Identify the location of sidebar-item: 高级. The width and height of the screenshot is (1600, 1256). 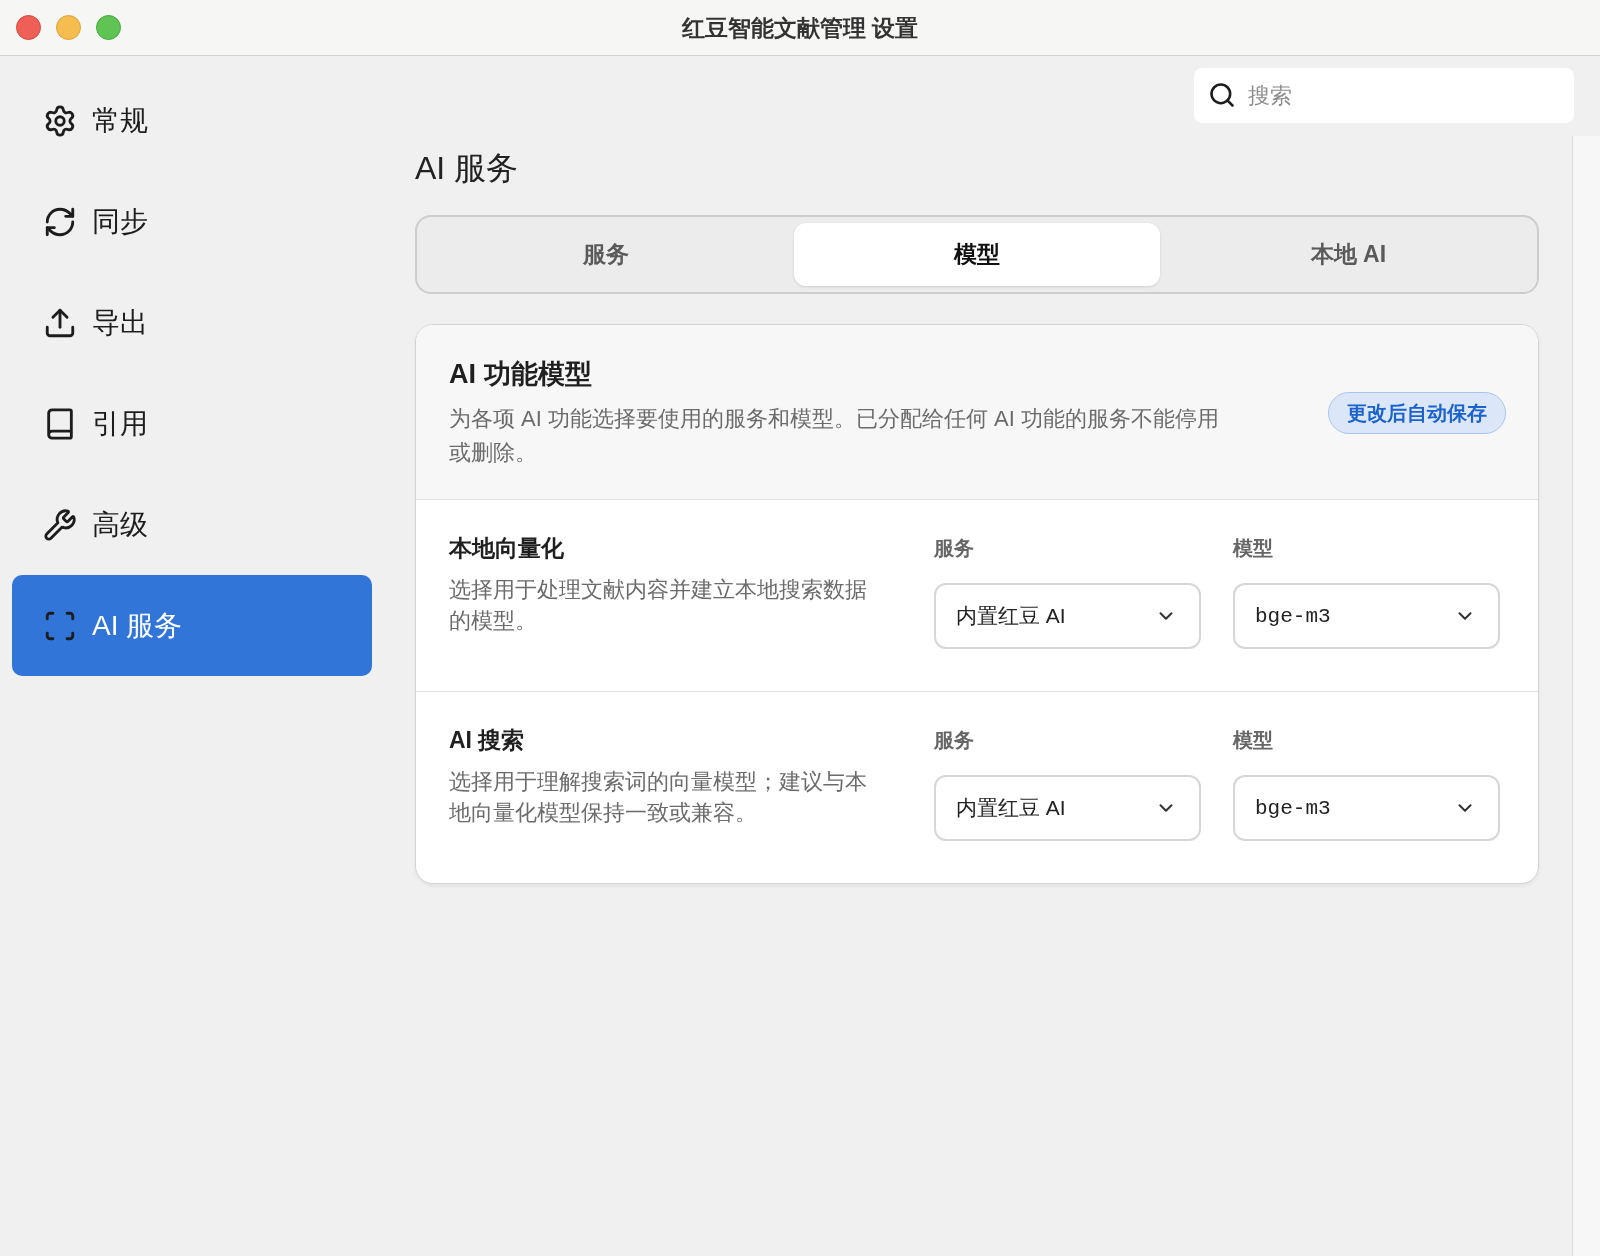
(192, 524).